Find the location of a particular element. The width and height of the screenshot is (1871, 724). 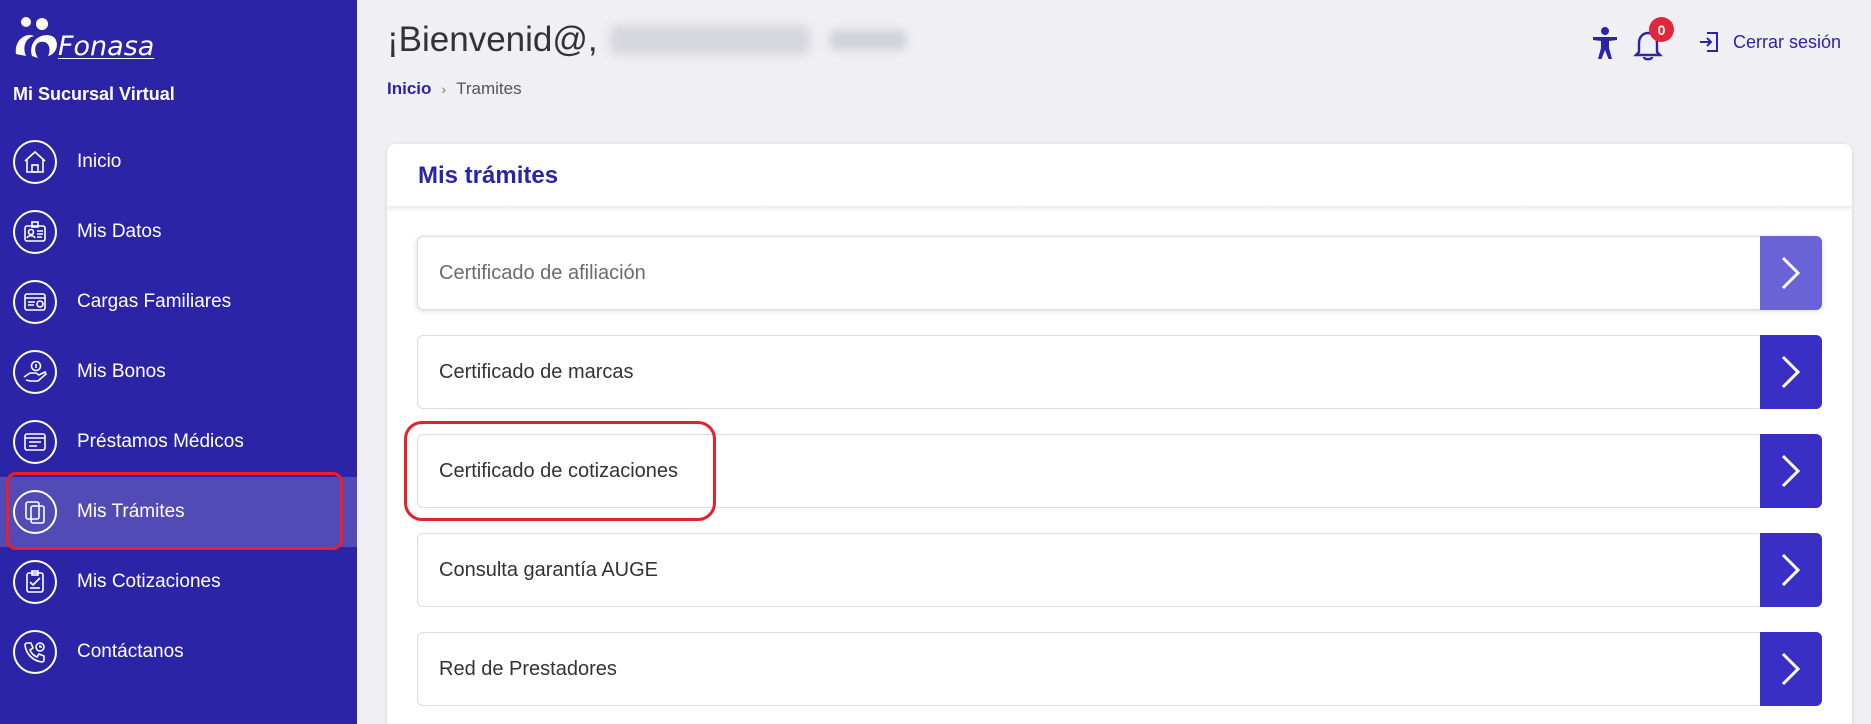

sidebar-item-cargas-familiares: Cargas Familiares is located at coordinates (178, 302).